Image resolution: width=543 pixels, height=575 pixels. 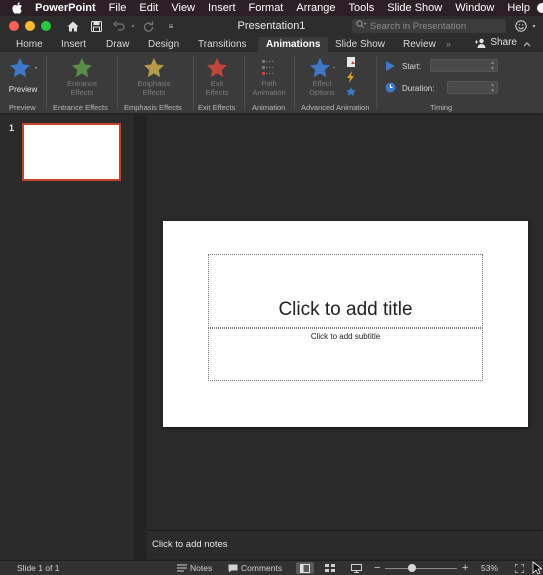 What do you see at coordinates (441, 107) in the screenshot?
I see `timing-group-label: Timing` at bounding box center [441, 107].